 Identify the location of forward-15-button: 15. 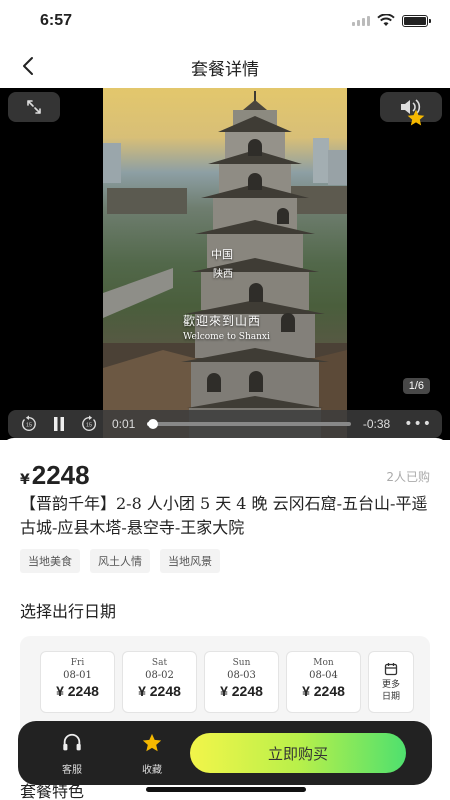
(89, 424).